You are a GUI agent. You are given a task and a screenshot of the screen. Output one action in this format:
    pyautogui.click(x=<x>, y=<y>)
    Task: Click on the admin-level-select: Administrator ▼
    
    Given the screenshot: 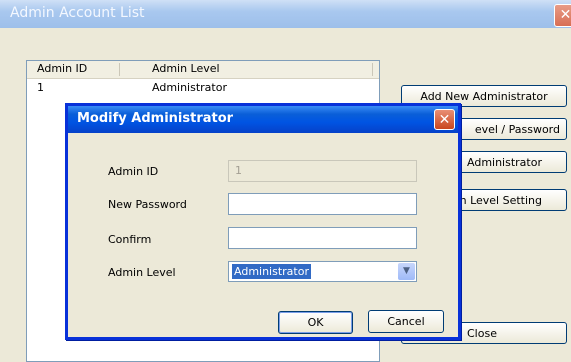 What is the action you would take?
    pyautogui.click(x=322, y=271)
    